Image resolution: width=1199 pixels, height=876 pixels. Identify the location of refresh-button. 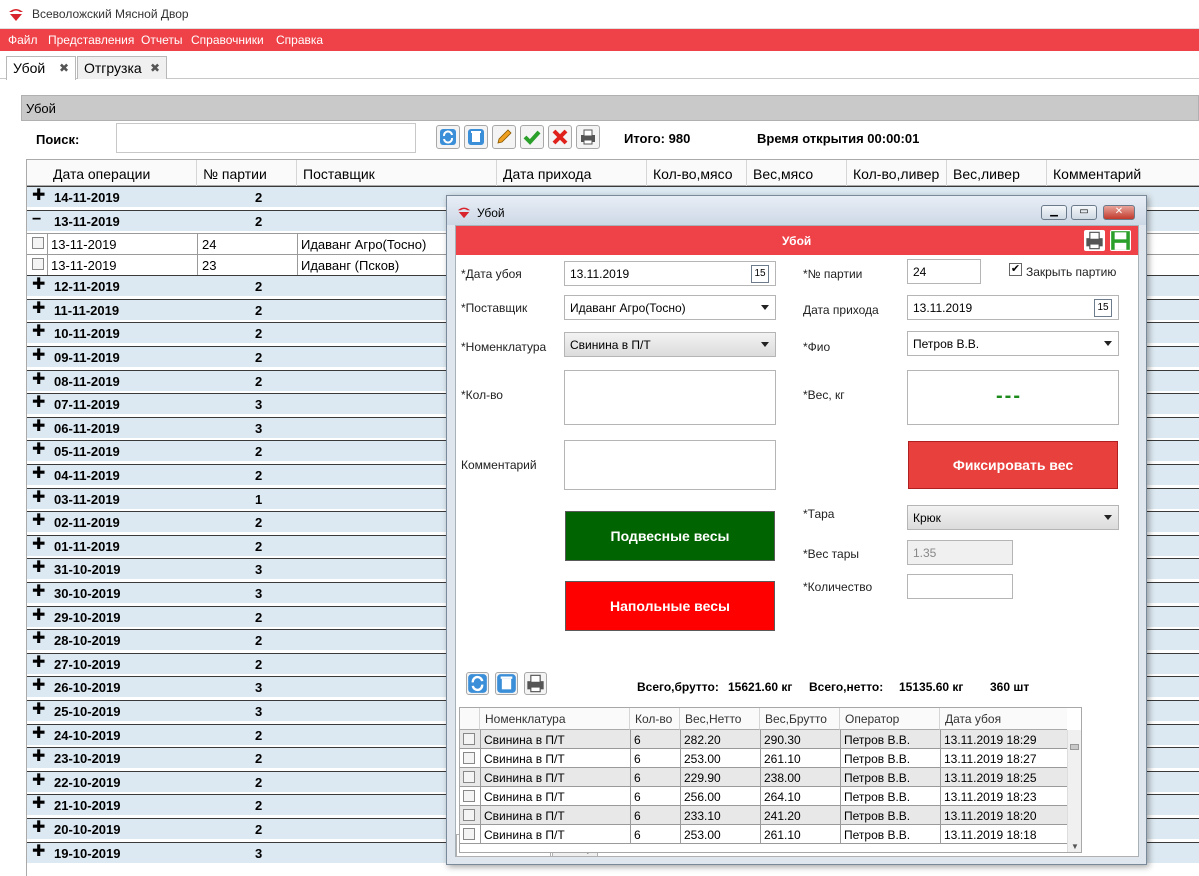
(448, 137).